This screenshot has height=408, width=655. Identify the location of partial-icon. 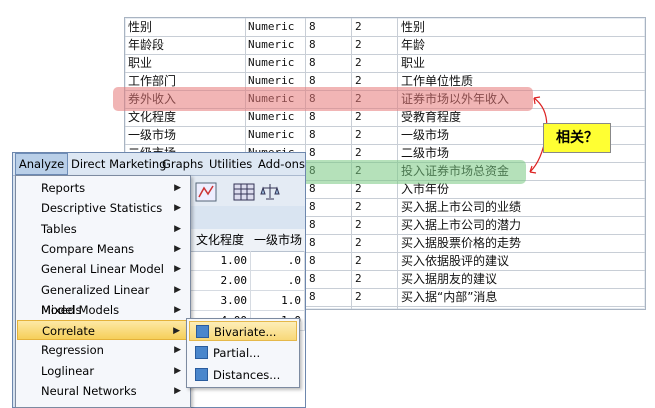
(201, 352).